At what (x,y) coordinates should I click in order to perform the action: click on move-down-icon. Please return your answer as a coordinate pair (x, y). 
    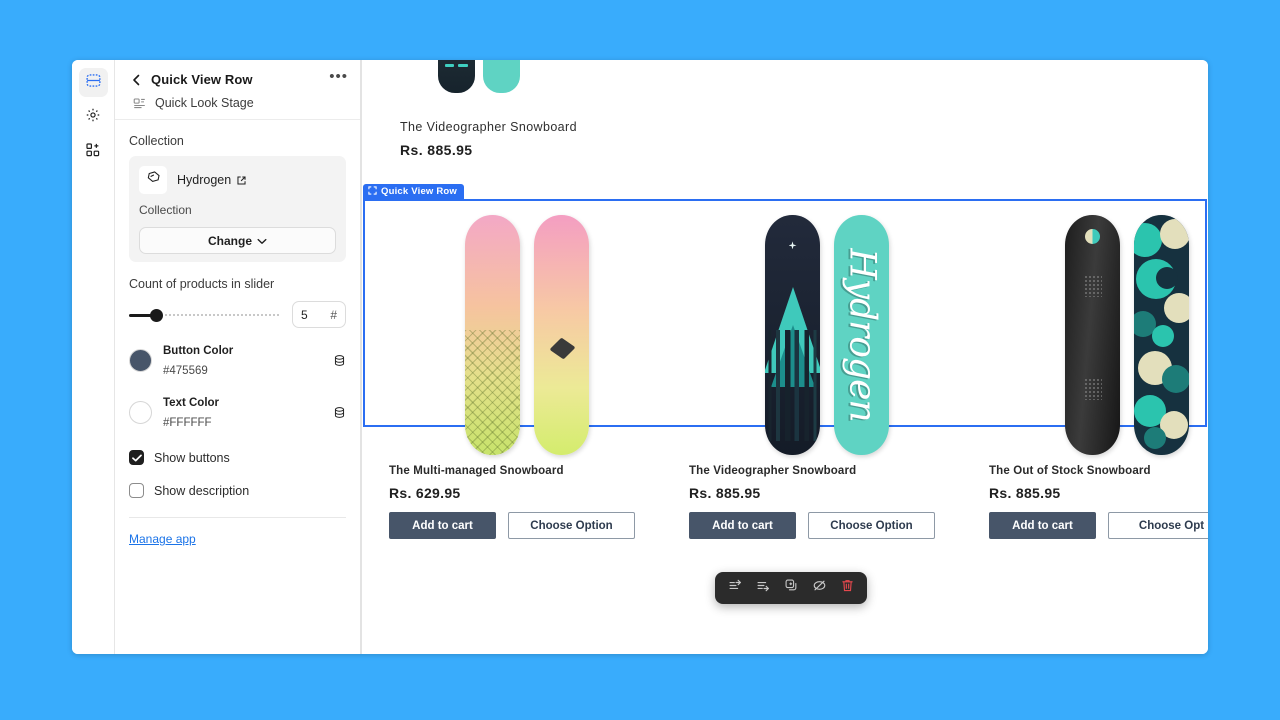
    Looking at the image, I should click on (763, 588).